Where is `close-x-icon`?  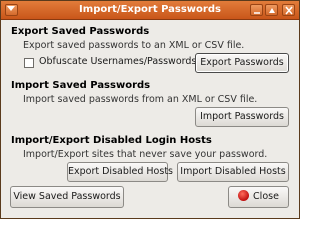 close-x-icon is located at coordinates (289, 10).